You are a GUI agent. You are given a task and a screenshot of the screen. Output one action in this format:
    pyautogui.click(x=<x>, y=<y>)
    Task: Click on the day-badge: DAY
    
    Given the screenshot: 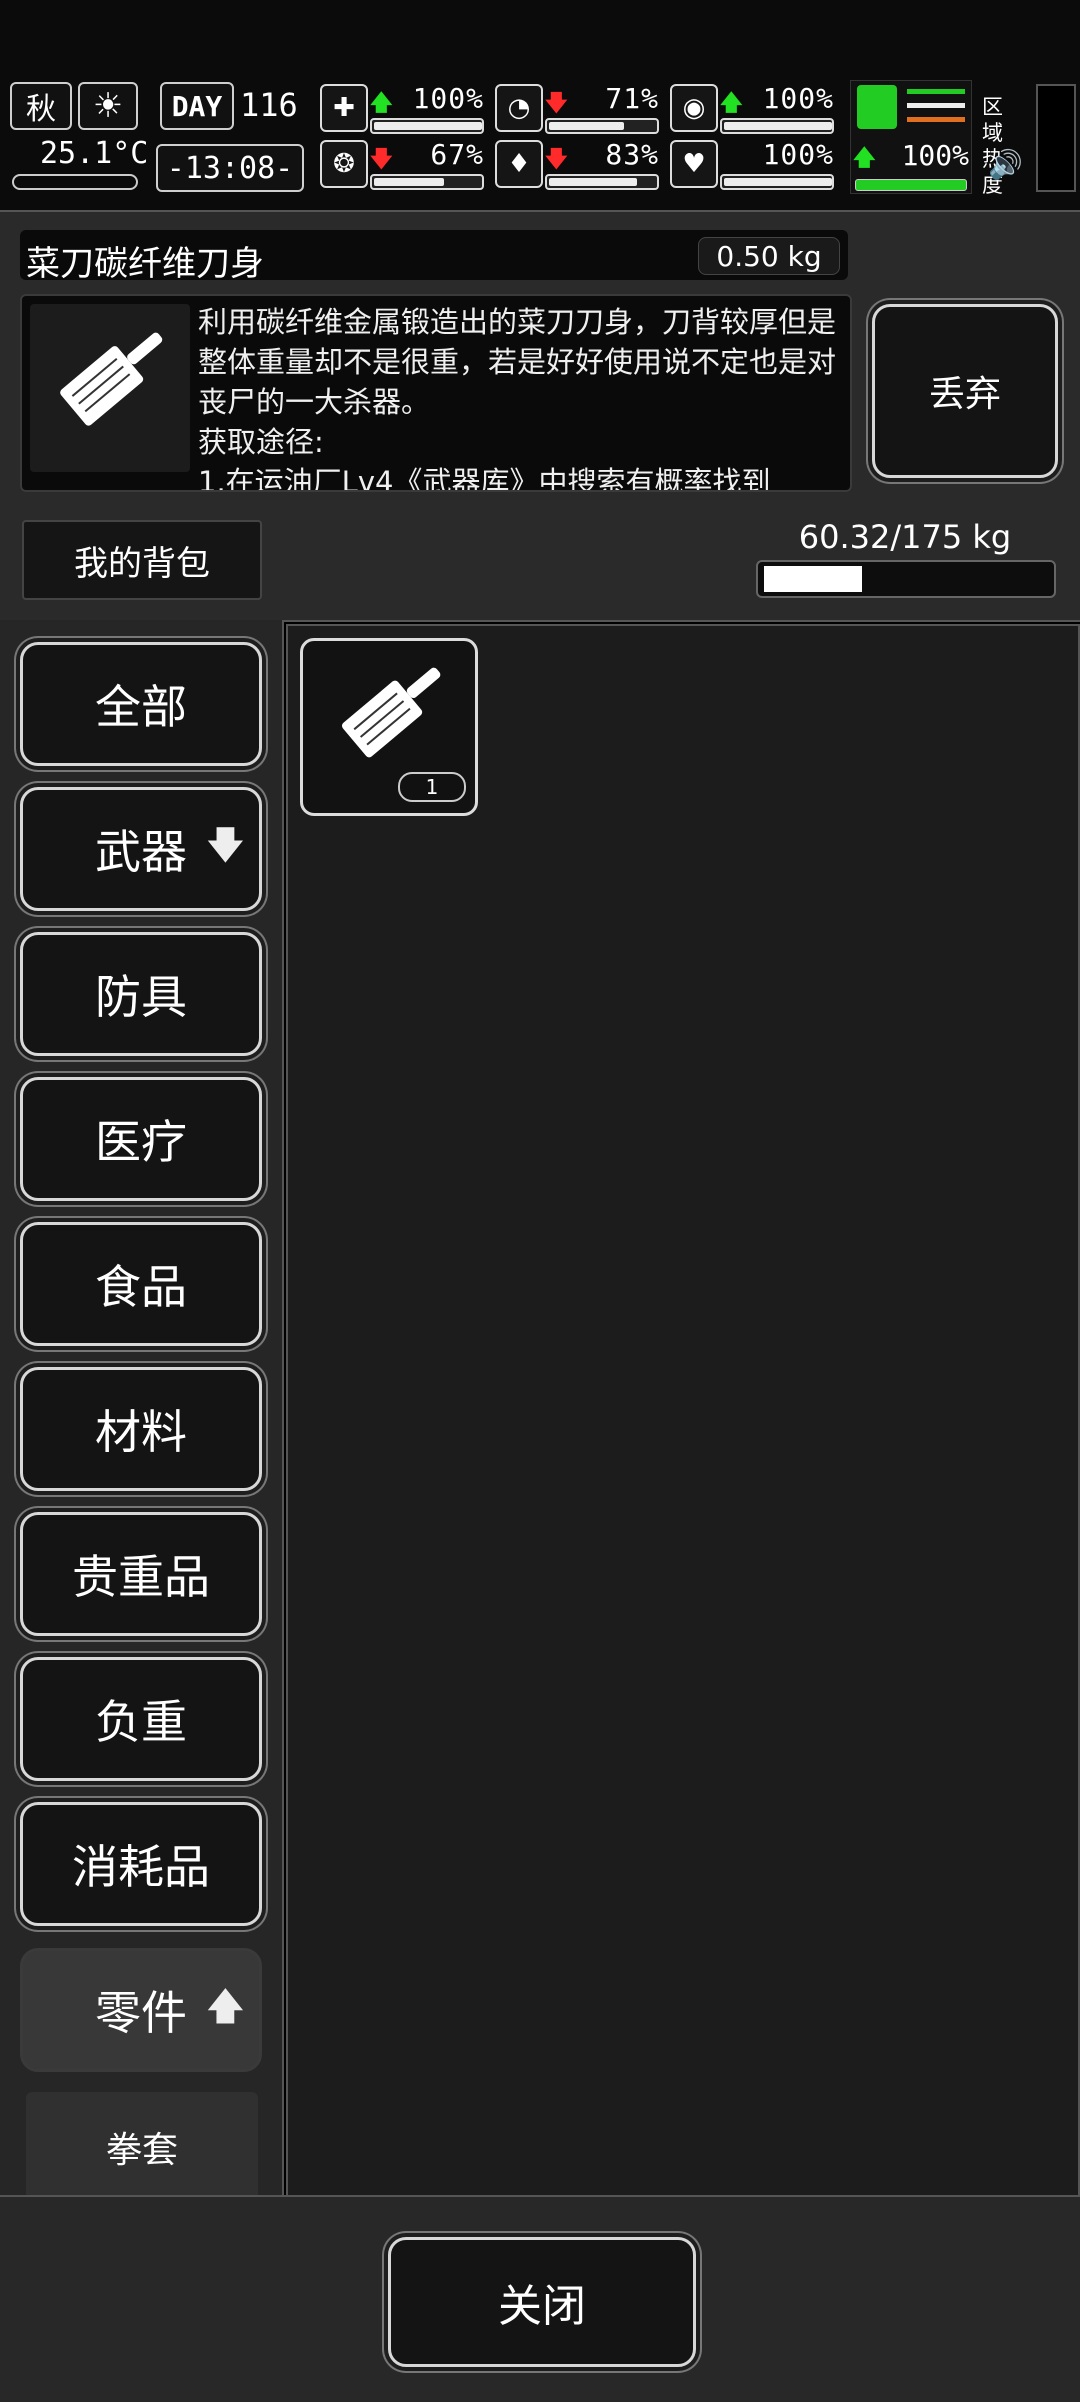 What is the action you would take?
    pyautogui.click(x=197, y=106)
    